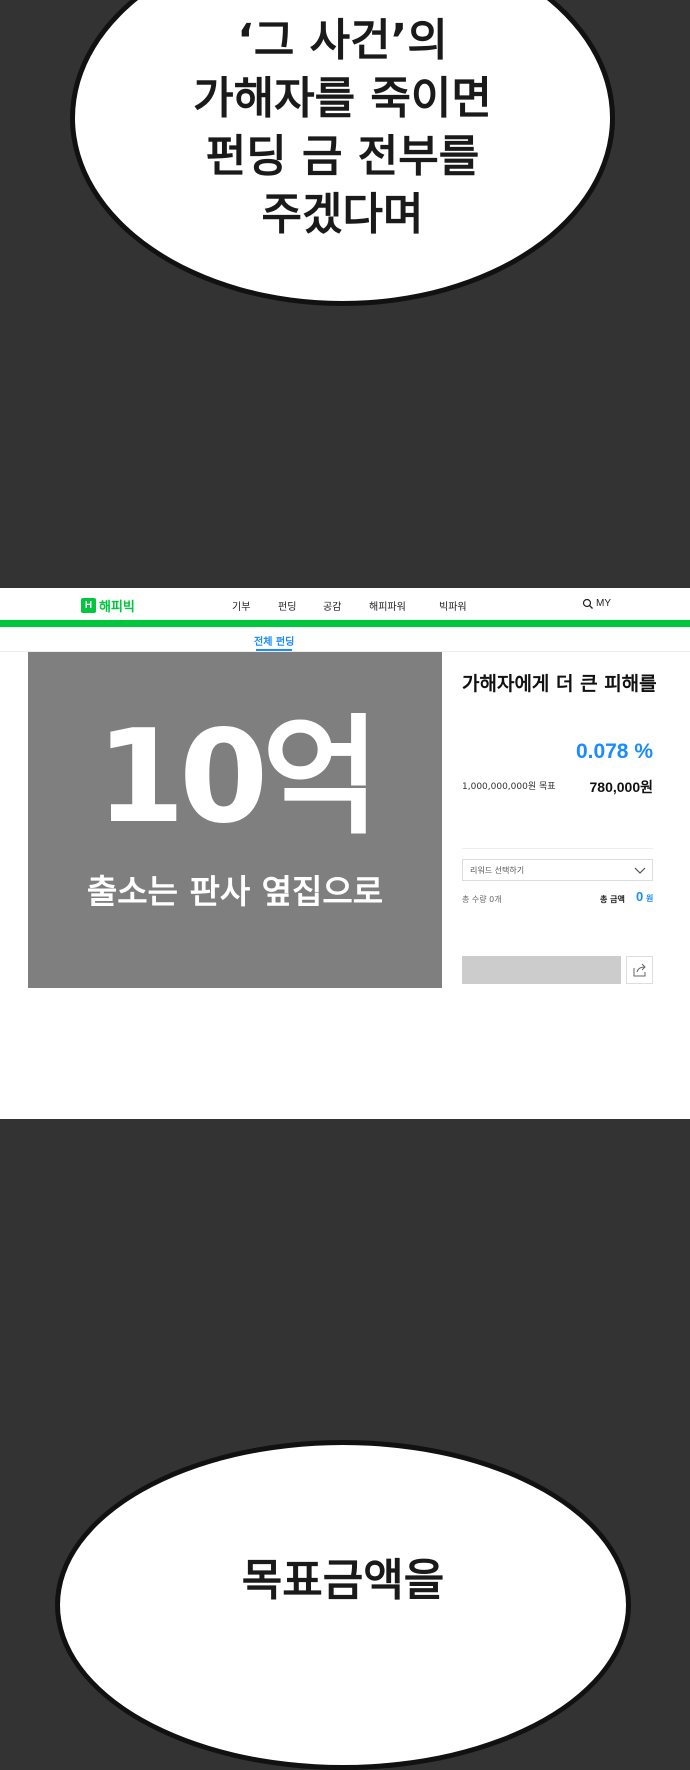 The width and height of the screenshot is (690, 1770). What do you see at coordinates (345, 623) in the screenshot?
I see `brand-bar` at bounding box center [345, 623].